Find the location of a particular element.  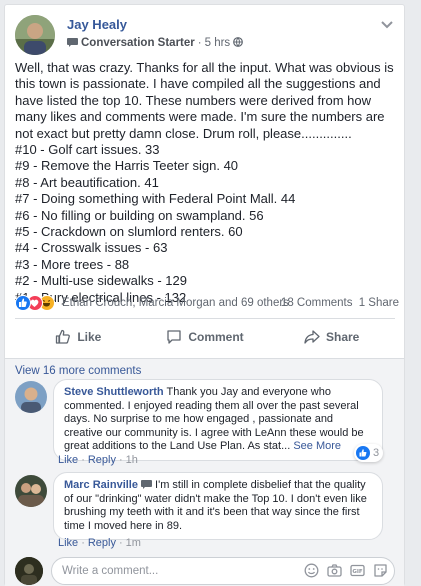

comment-label: Comment is located at coordinates (216, 337).